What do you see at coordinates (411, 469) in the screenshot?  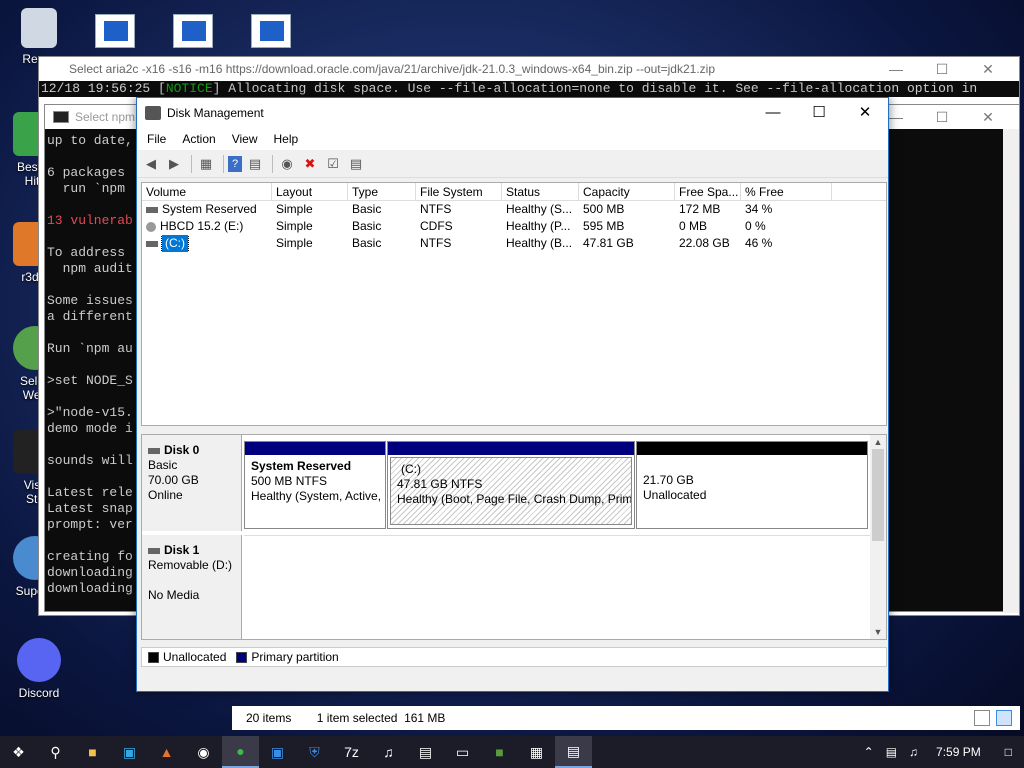 I see `partition-name: (C:)` at bounding box center [411, 469].